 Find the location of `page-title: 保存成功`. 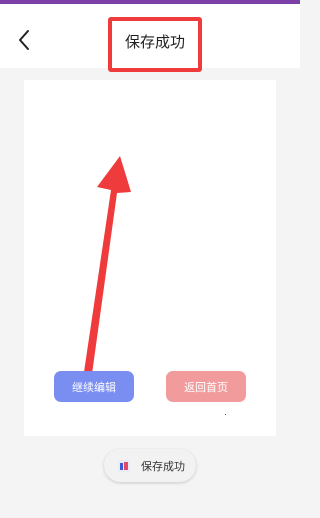

page-title: 保存成功 is located at coordinates (154, 42).